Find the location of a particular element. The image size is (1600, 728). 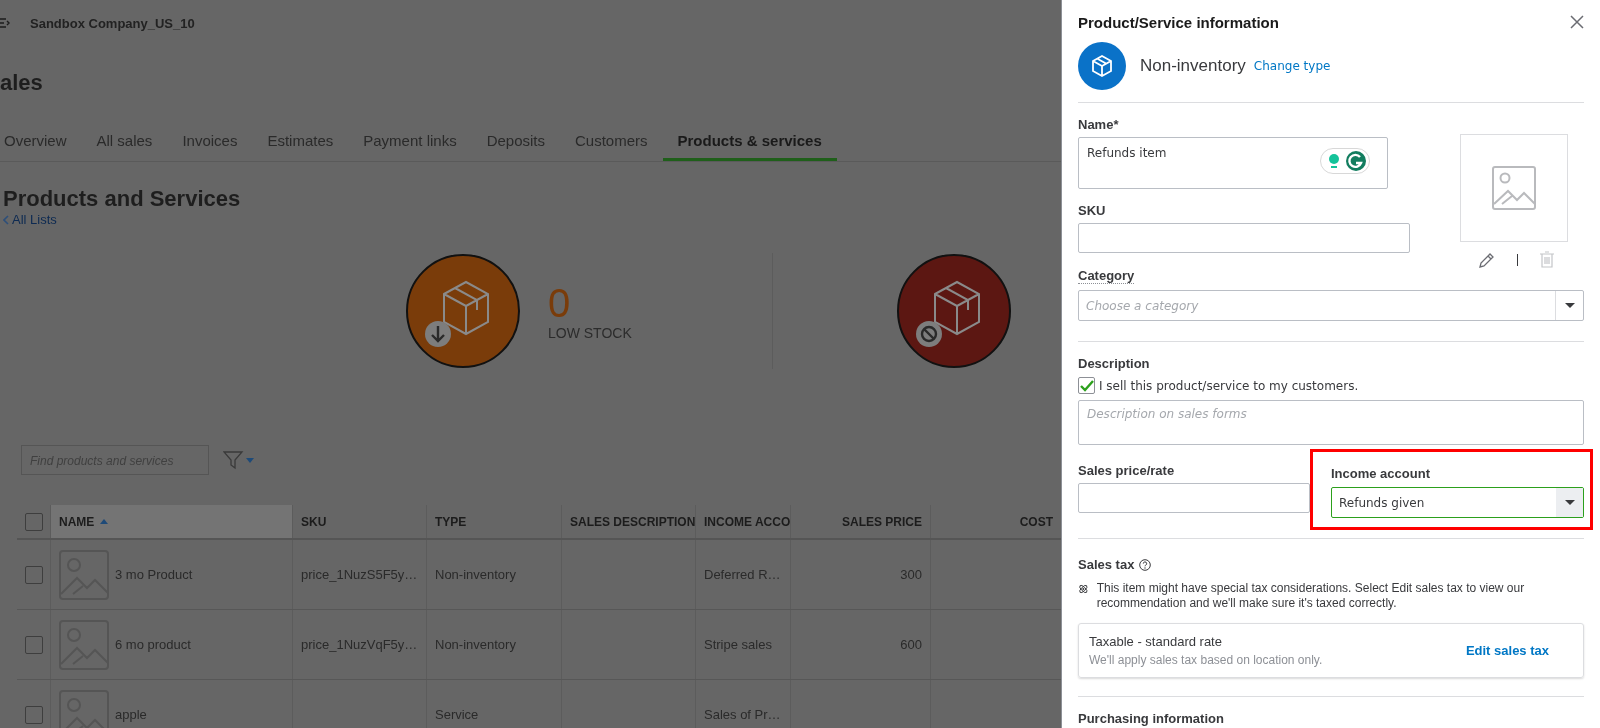

table-cell: Service is located at coordinates (457, 714).